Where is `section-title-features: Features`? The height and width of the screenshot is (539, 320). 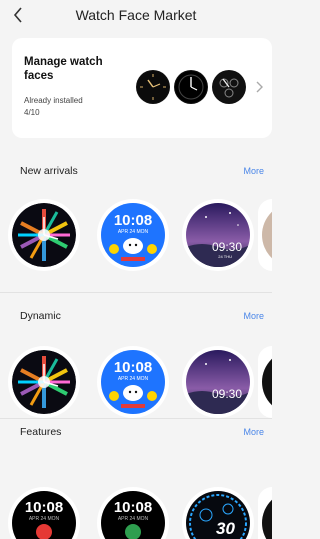 section-title-features: Features is located at coordinates (41, 432).